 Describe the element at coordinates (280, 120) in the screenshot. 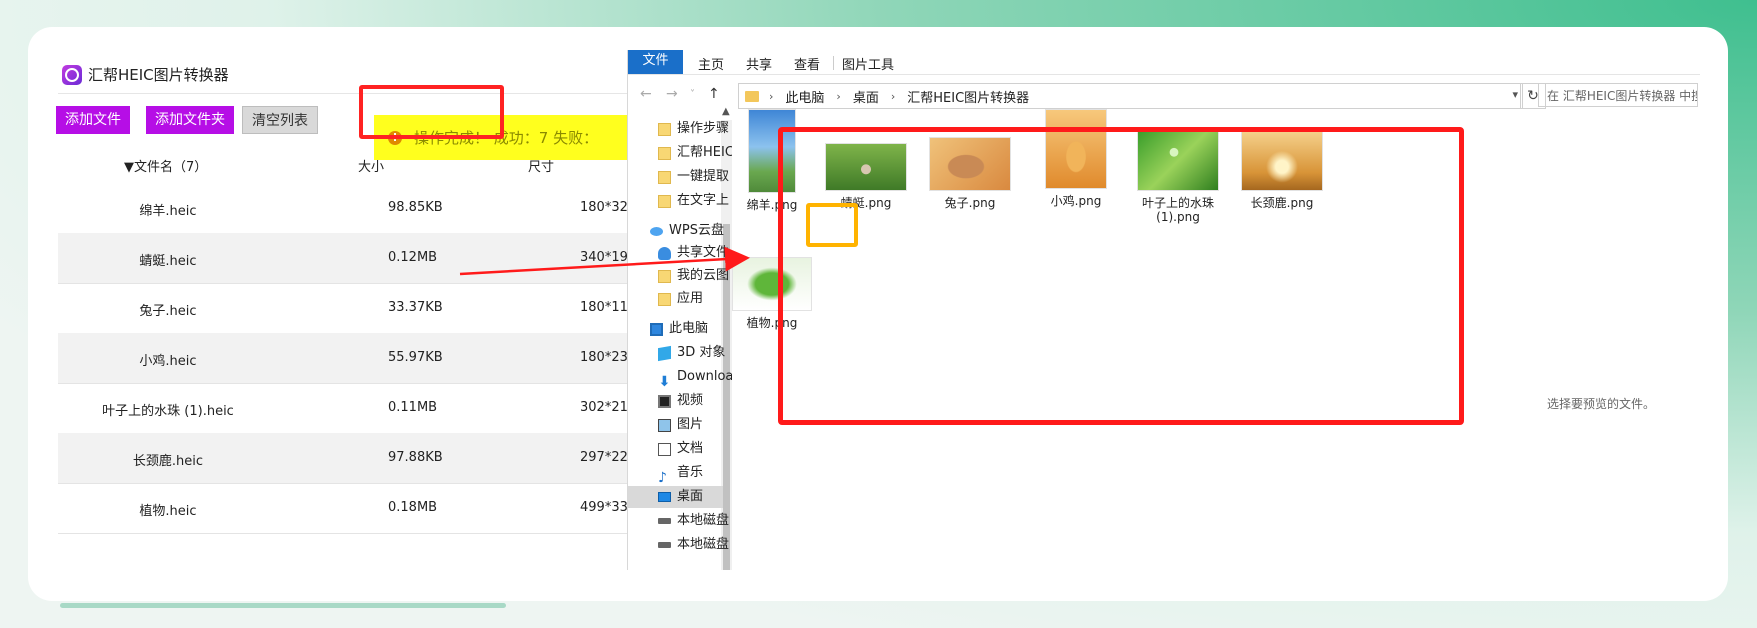

I see `clear-list-button: 清空列表` at that location.